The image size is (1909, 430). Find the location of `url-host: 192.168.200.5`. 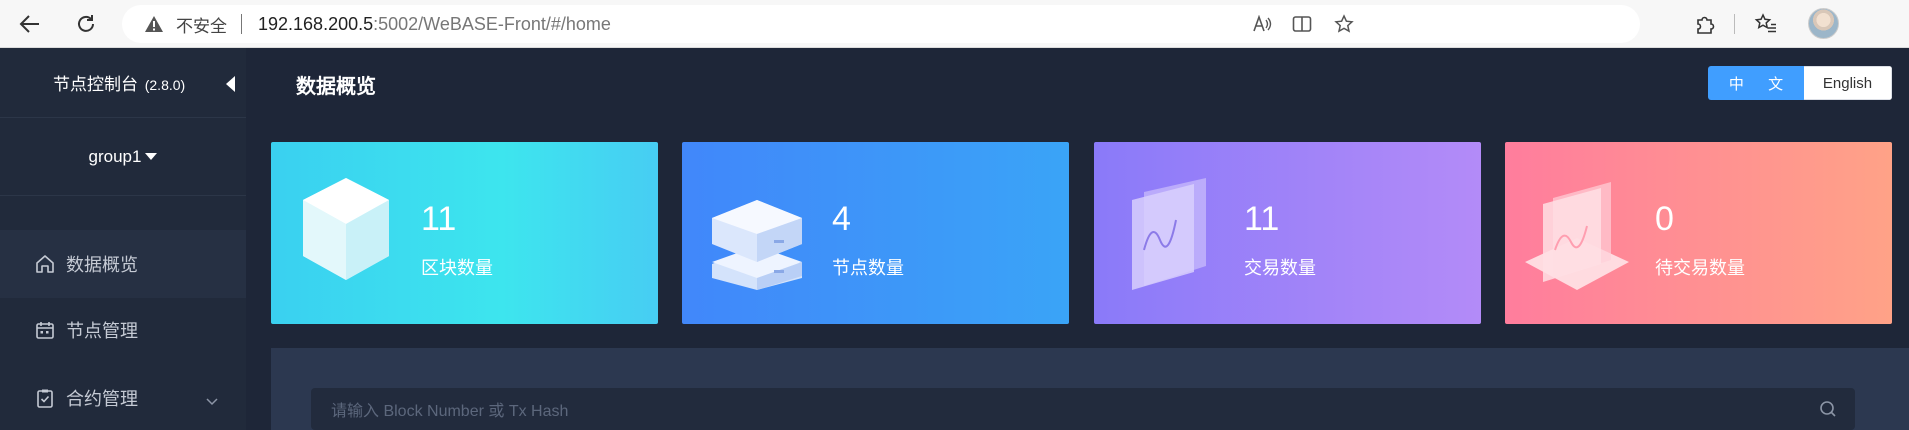

url-host: 192.168.200.5 is located at coordinates (316, 23).